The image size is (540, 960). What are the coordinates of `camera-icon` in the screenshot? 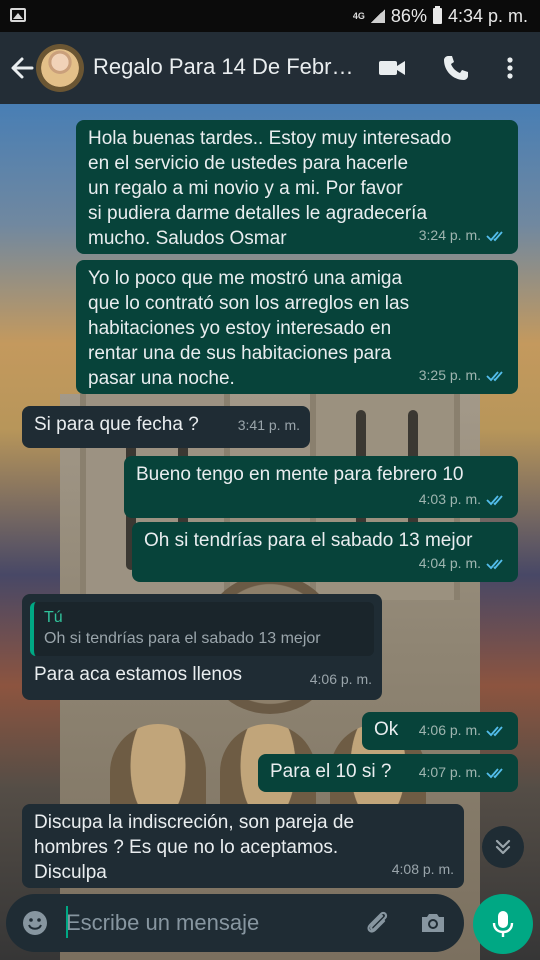 It's located at (433, 923).